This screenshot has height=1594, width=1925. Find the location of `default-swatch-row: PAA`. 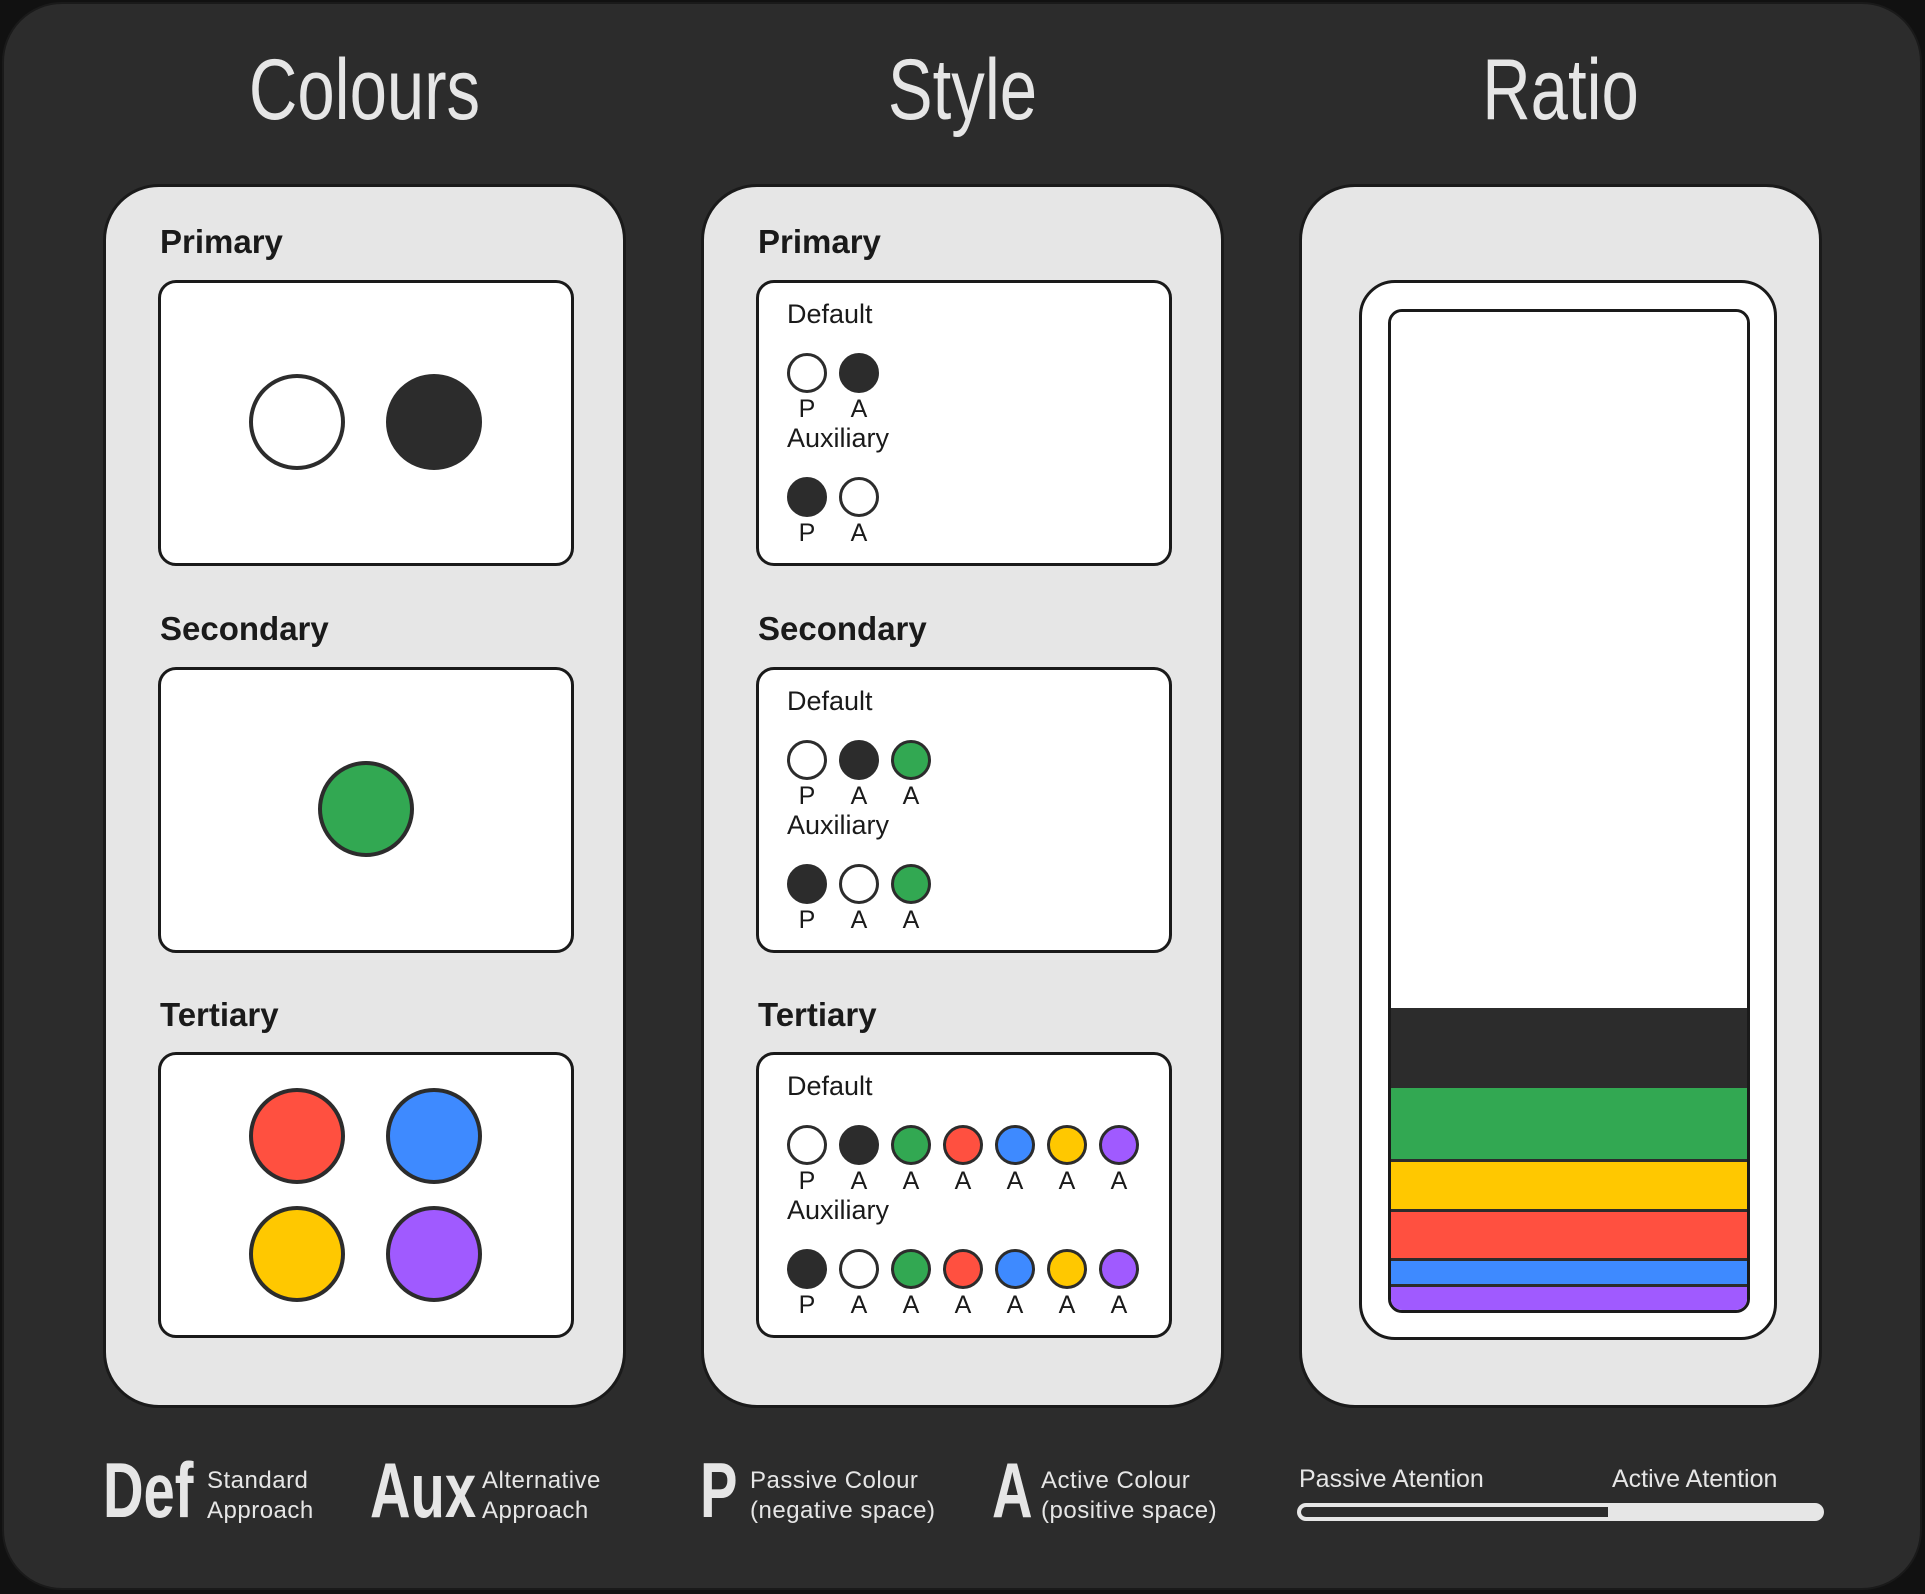

default-swatch-row: PAA is located at coordinates (859, 775).